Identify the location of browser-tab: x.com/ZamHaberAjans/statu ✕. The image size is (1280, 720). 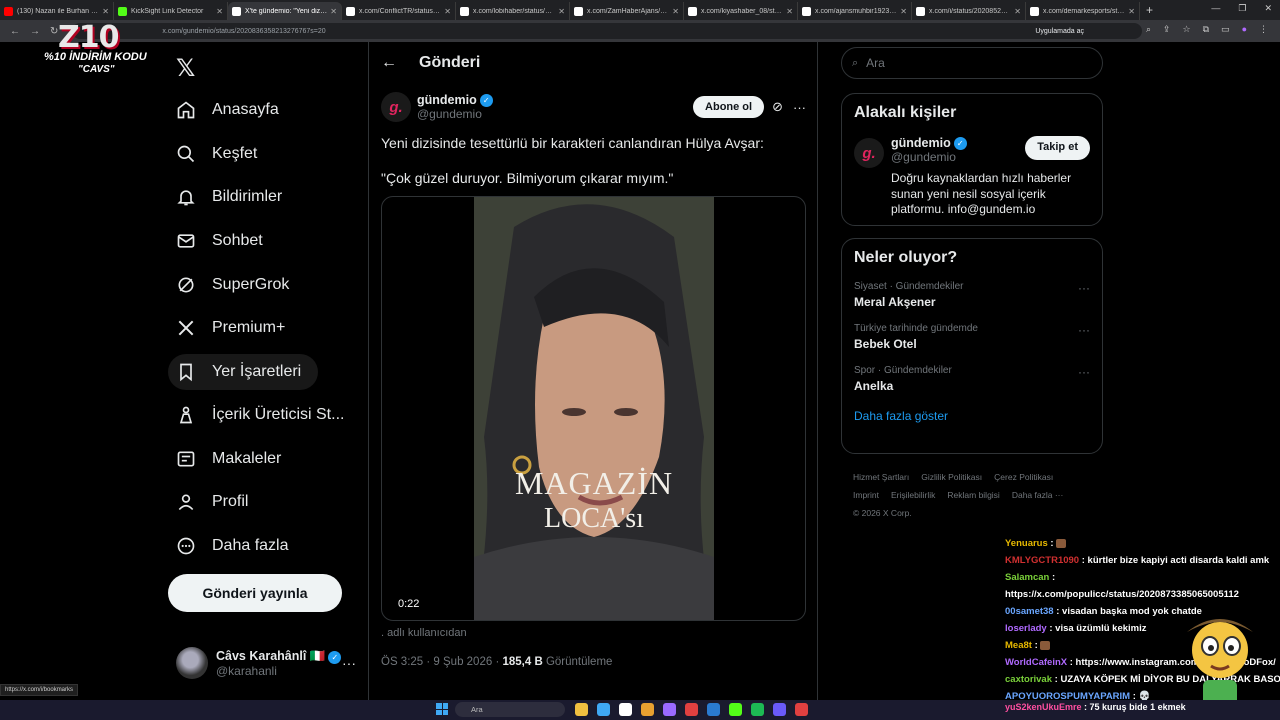
(627, 11).